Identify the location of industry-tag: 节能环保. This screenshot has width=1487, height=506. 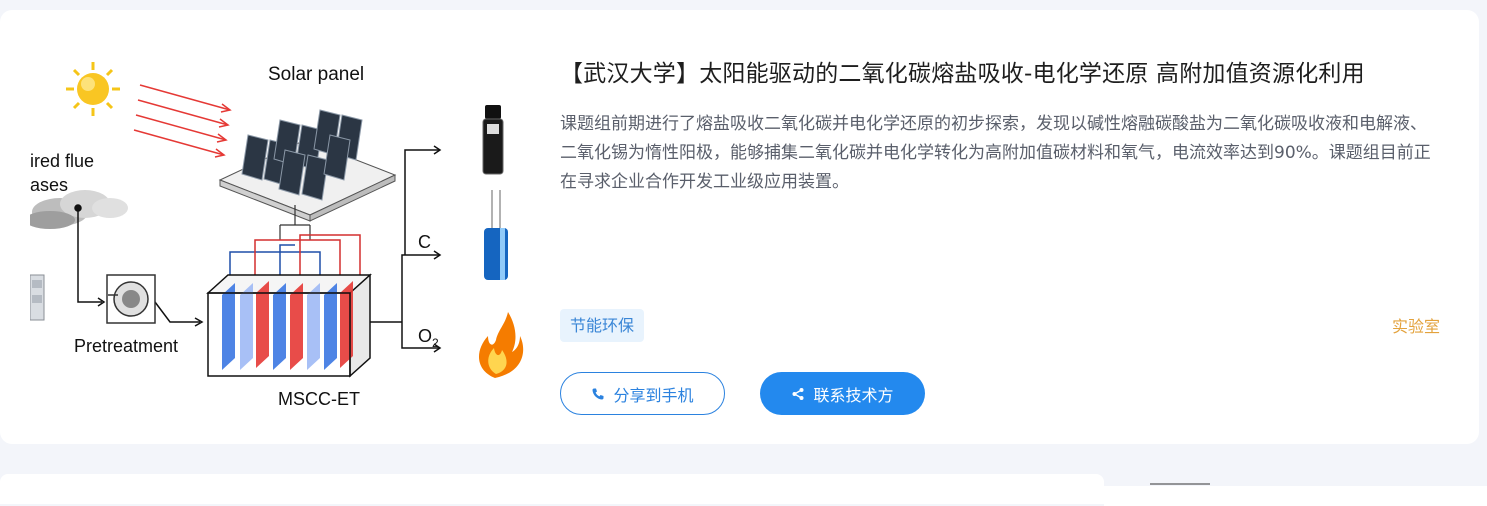
(602, 325).